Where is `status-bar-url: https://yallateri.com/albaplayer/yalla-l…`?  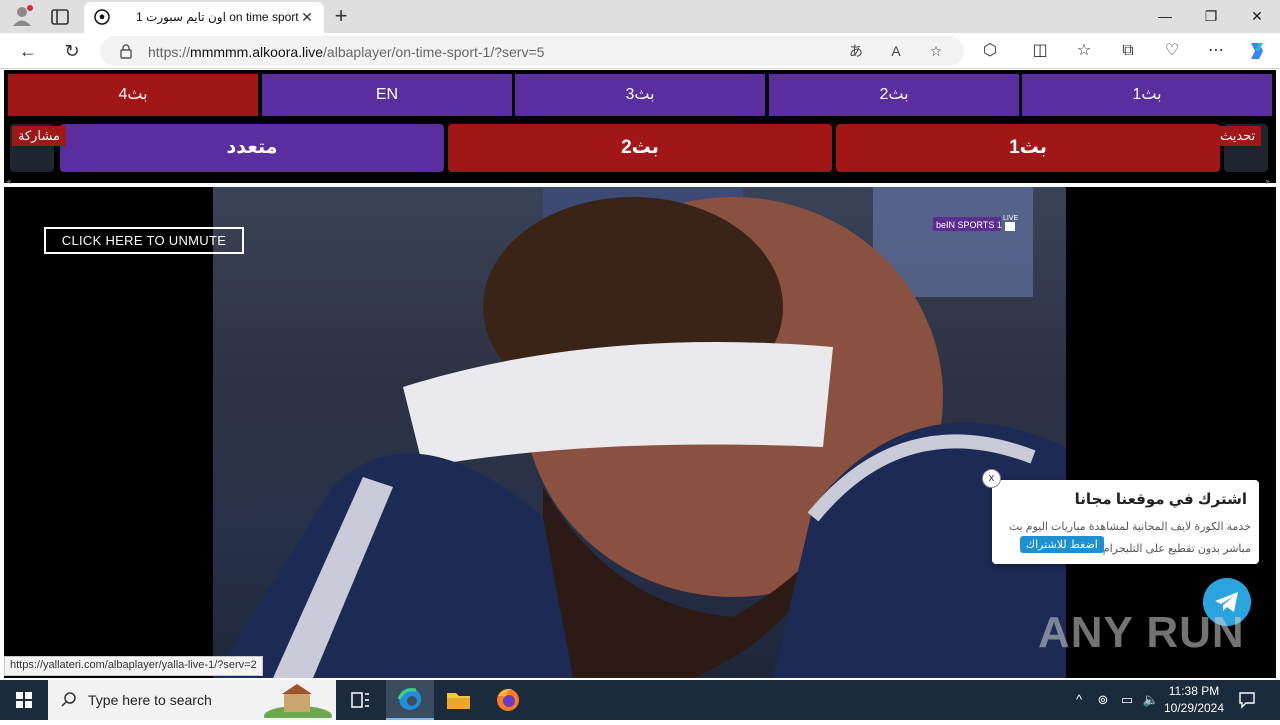
status-bar-url: https://yallateri.com/albaplayer/yalla-l… is located at coordinates (133, 666).